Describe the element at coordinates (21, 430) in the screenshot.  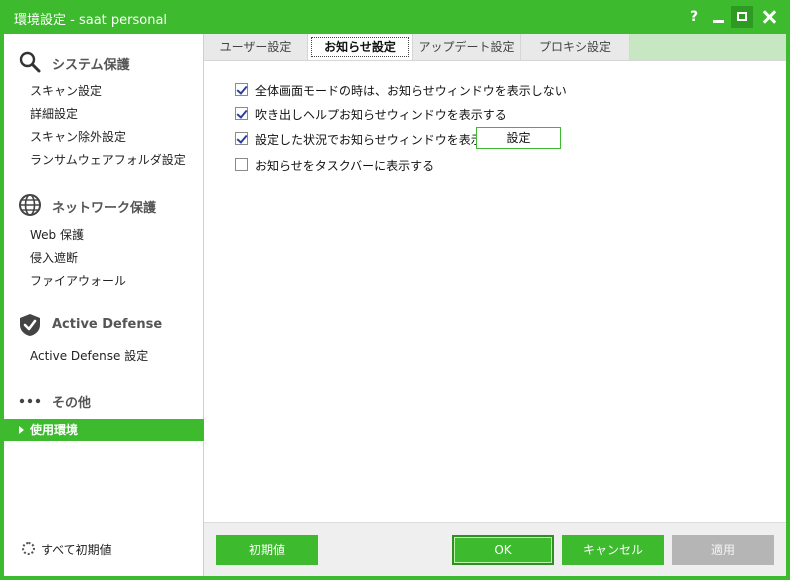
I see `caret-right-icon` at that location.